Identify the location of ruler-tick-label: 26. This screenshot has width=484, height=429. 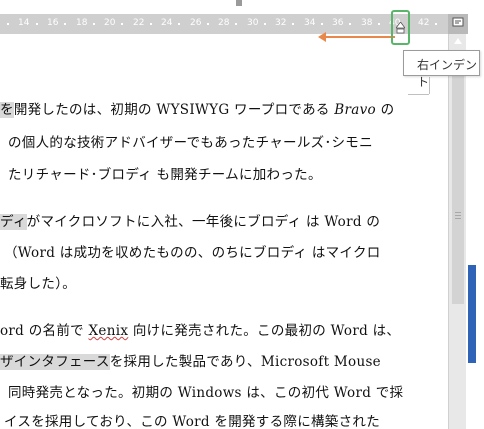
(196, 23).